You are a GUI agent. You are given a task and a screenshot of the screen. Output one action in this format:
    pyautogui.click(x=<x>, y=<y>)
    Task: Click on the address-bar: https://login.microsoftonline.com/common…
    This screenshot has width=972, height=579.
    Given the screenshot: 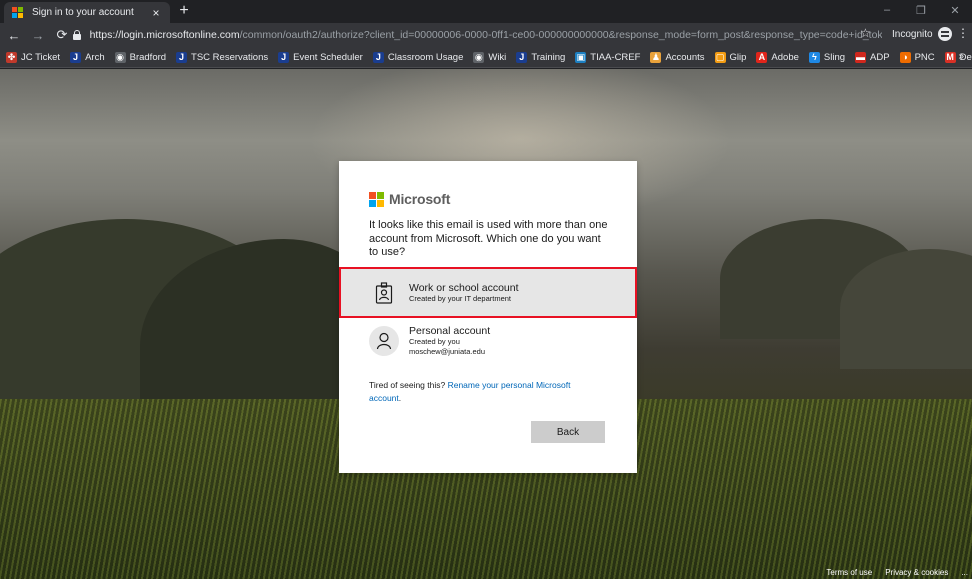 What is the action you would take?
    pyautogui.click(x=477, y=35)
    